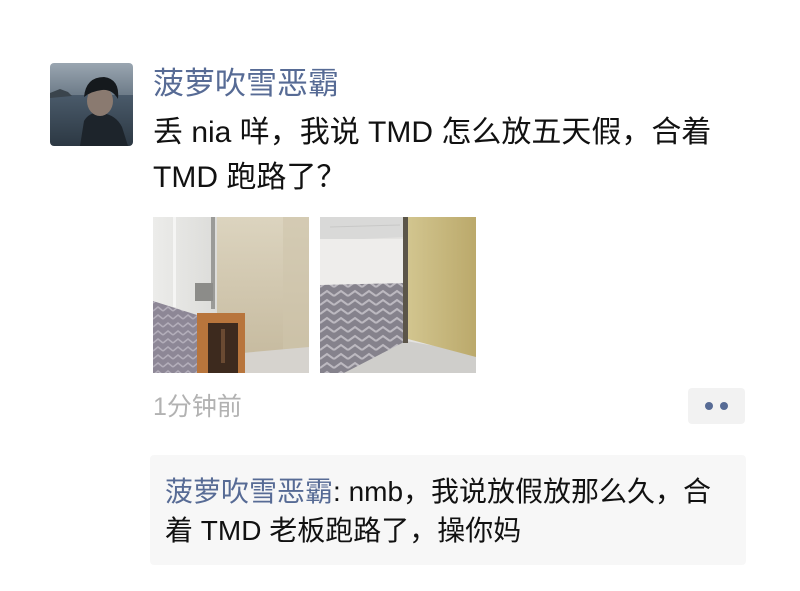 Image resolution: width=800 pixels, height=591 pixels. What do you see at coordinates (197, 407) in the screenshot?
I see `post-timestamp: 1分钟前` at bounding box center [197, 407].